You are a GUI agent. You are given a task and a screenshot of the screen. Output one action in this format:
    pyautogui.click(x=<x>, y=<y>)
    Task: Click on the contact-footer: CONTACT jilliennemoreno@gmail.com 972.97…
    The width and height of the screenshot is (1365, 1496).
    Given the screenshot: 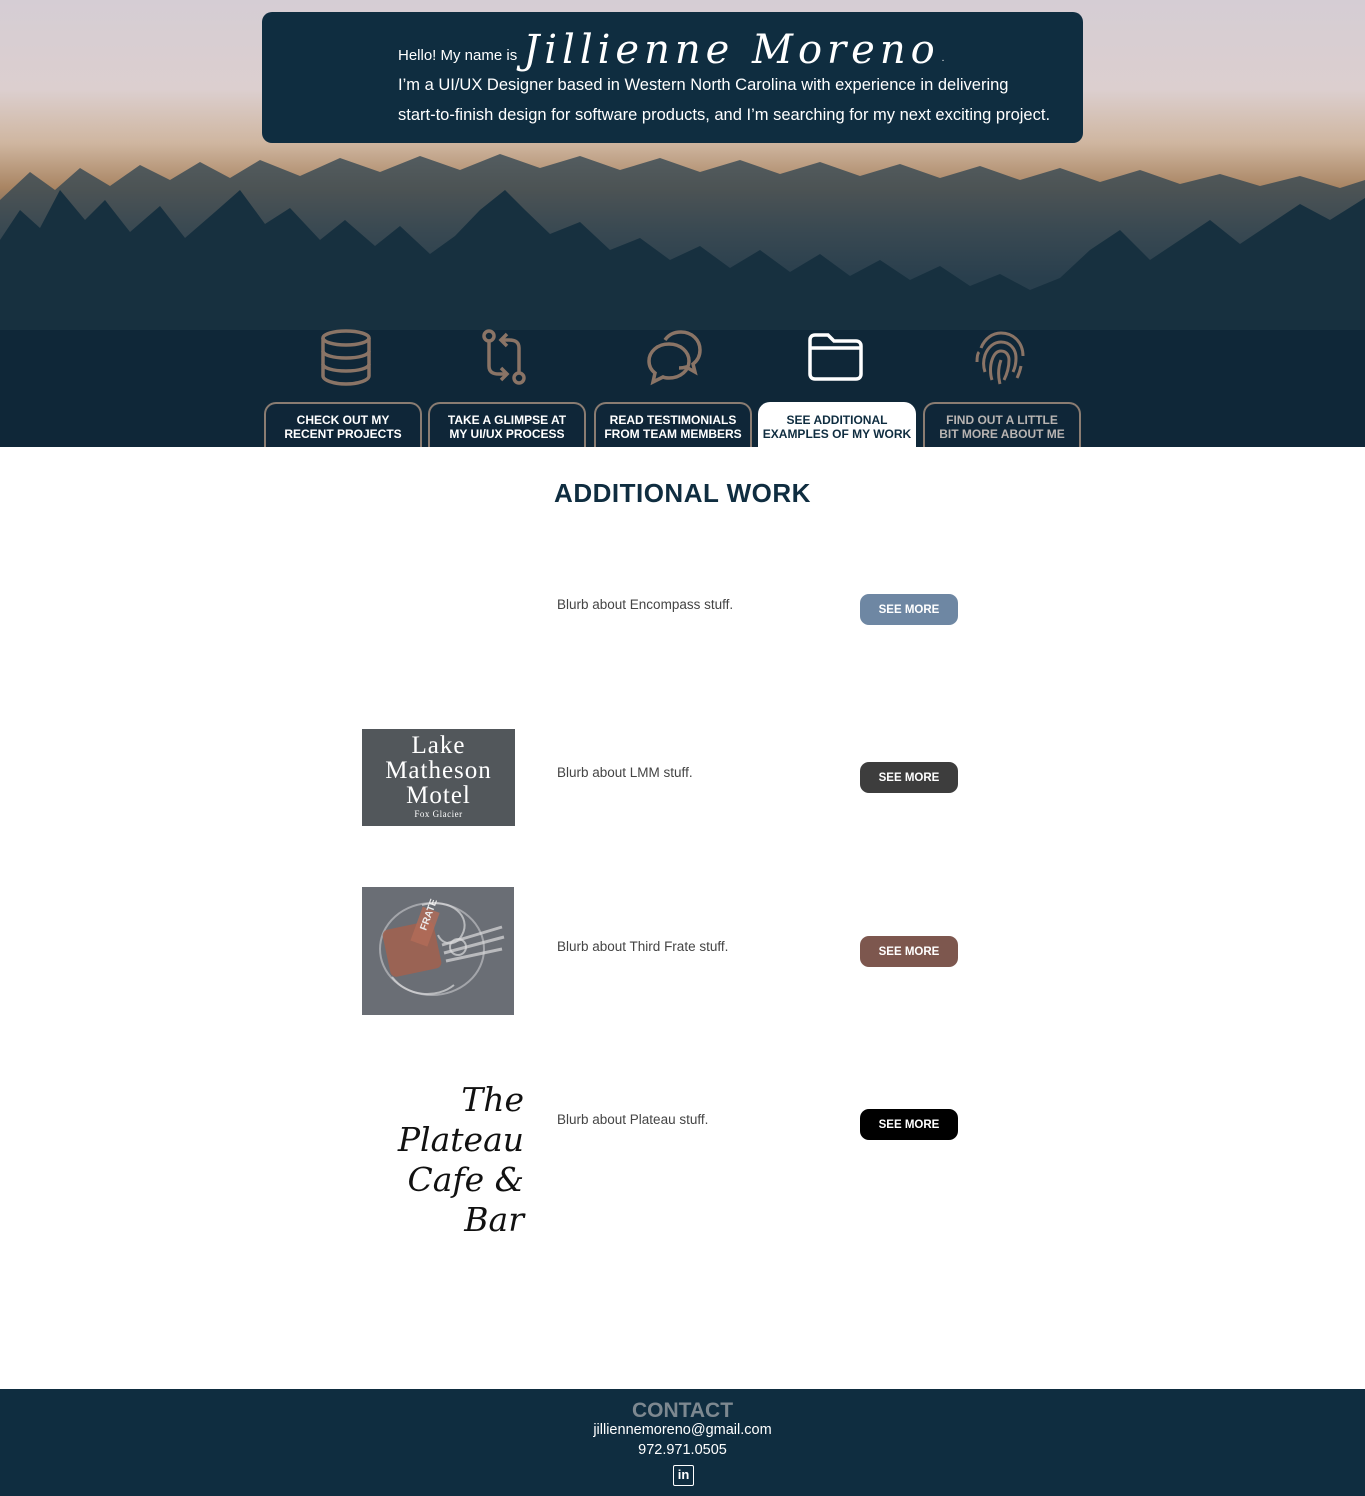 What is the action you would take?
    pyautogui.click(x=682, y=1442)
    